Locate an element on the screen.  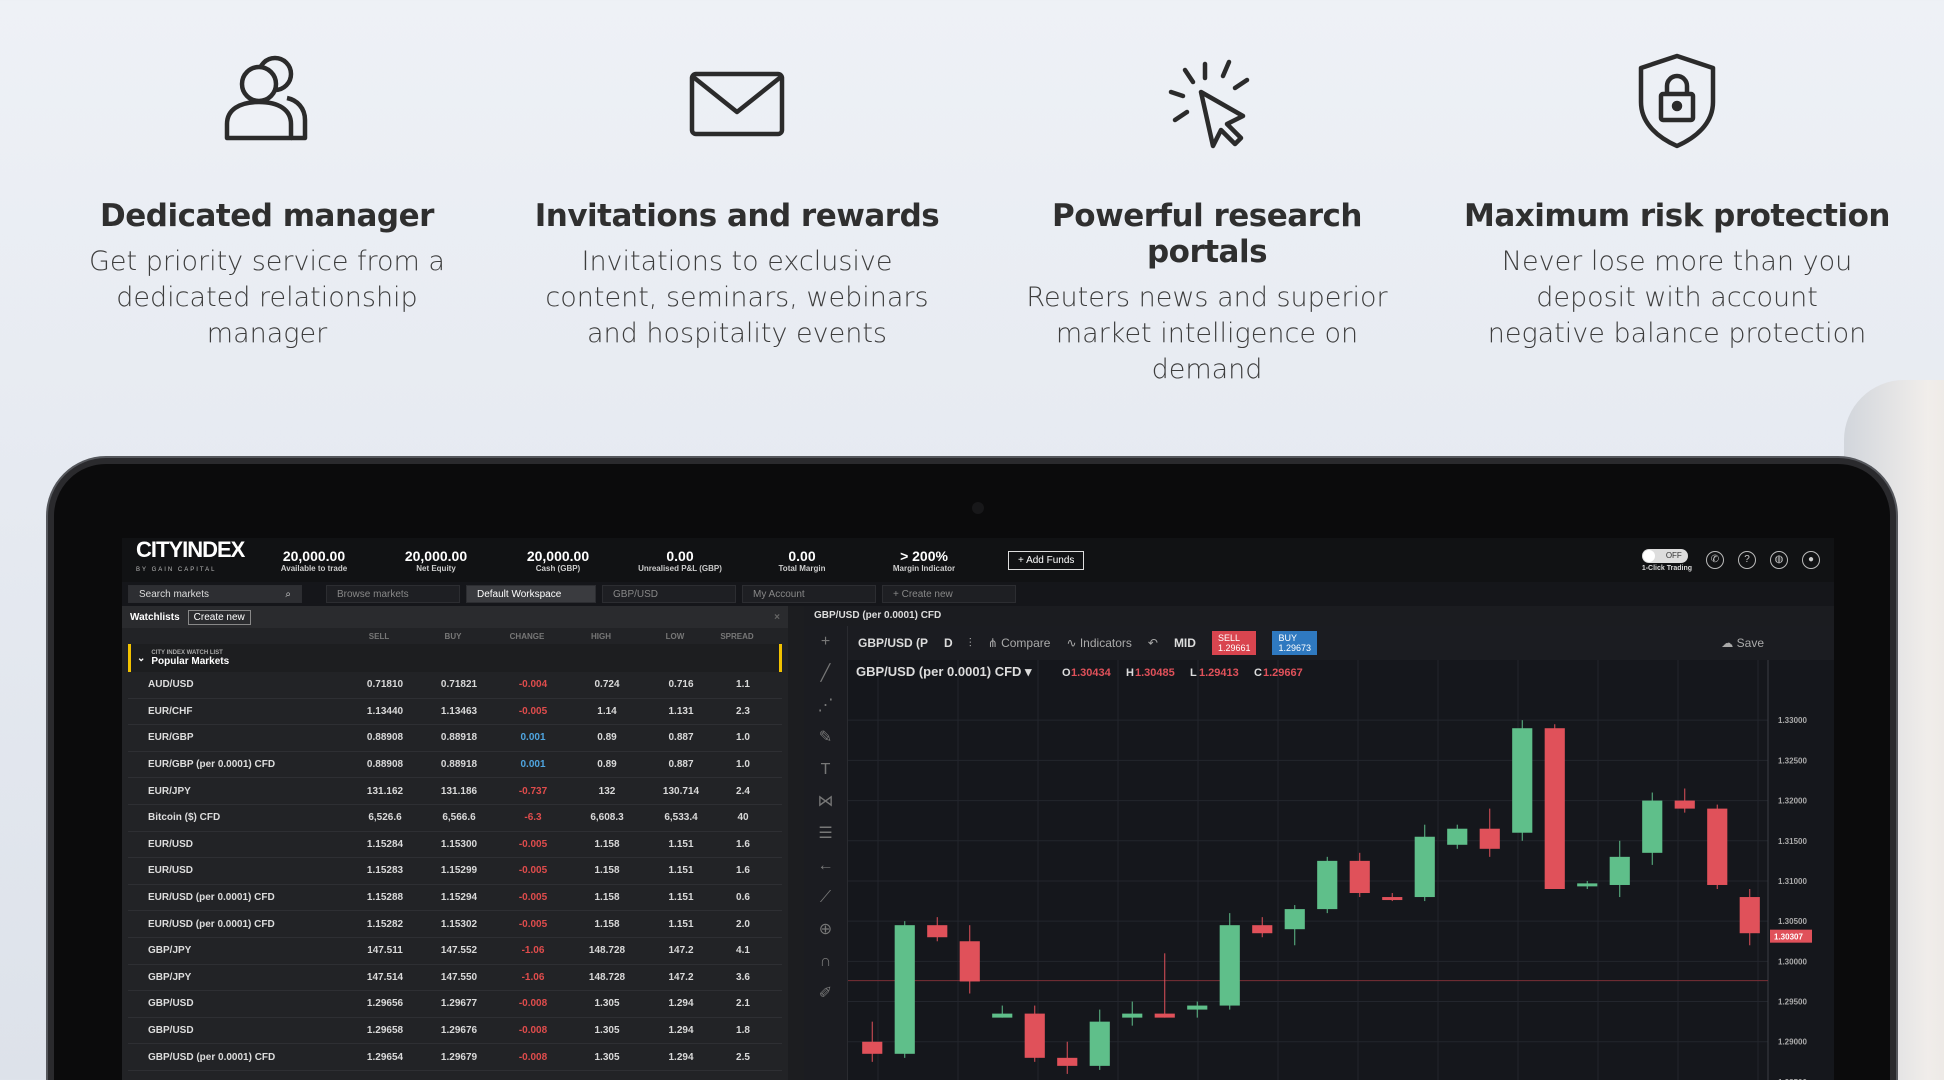
market-sell: 1.29658 is located at coordinates (385, 1030).